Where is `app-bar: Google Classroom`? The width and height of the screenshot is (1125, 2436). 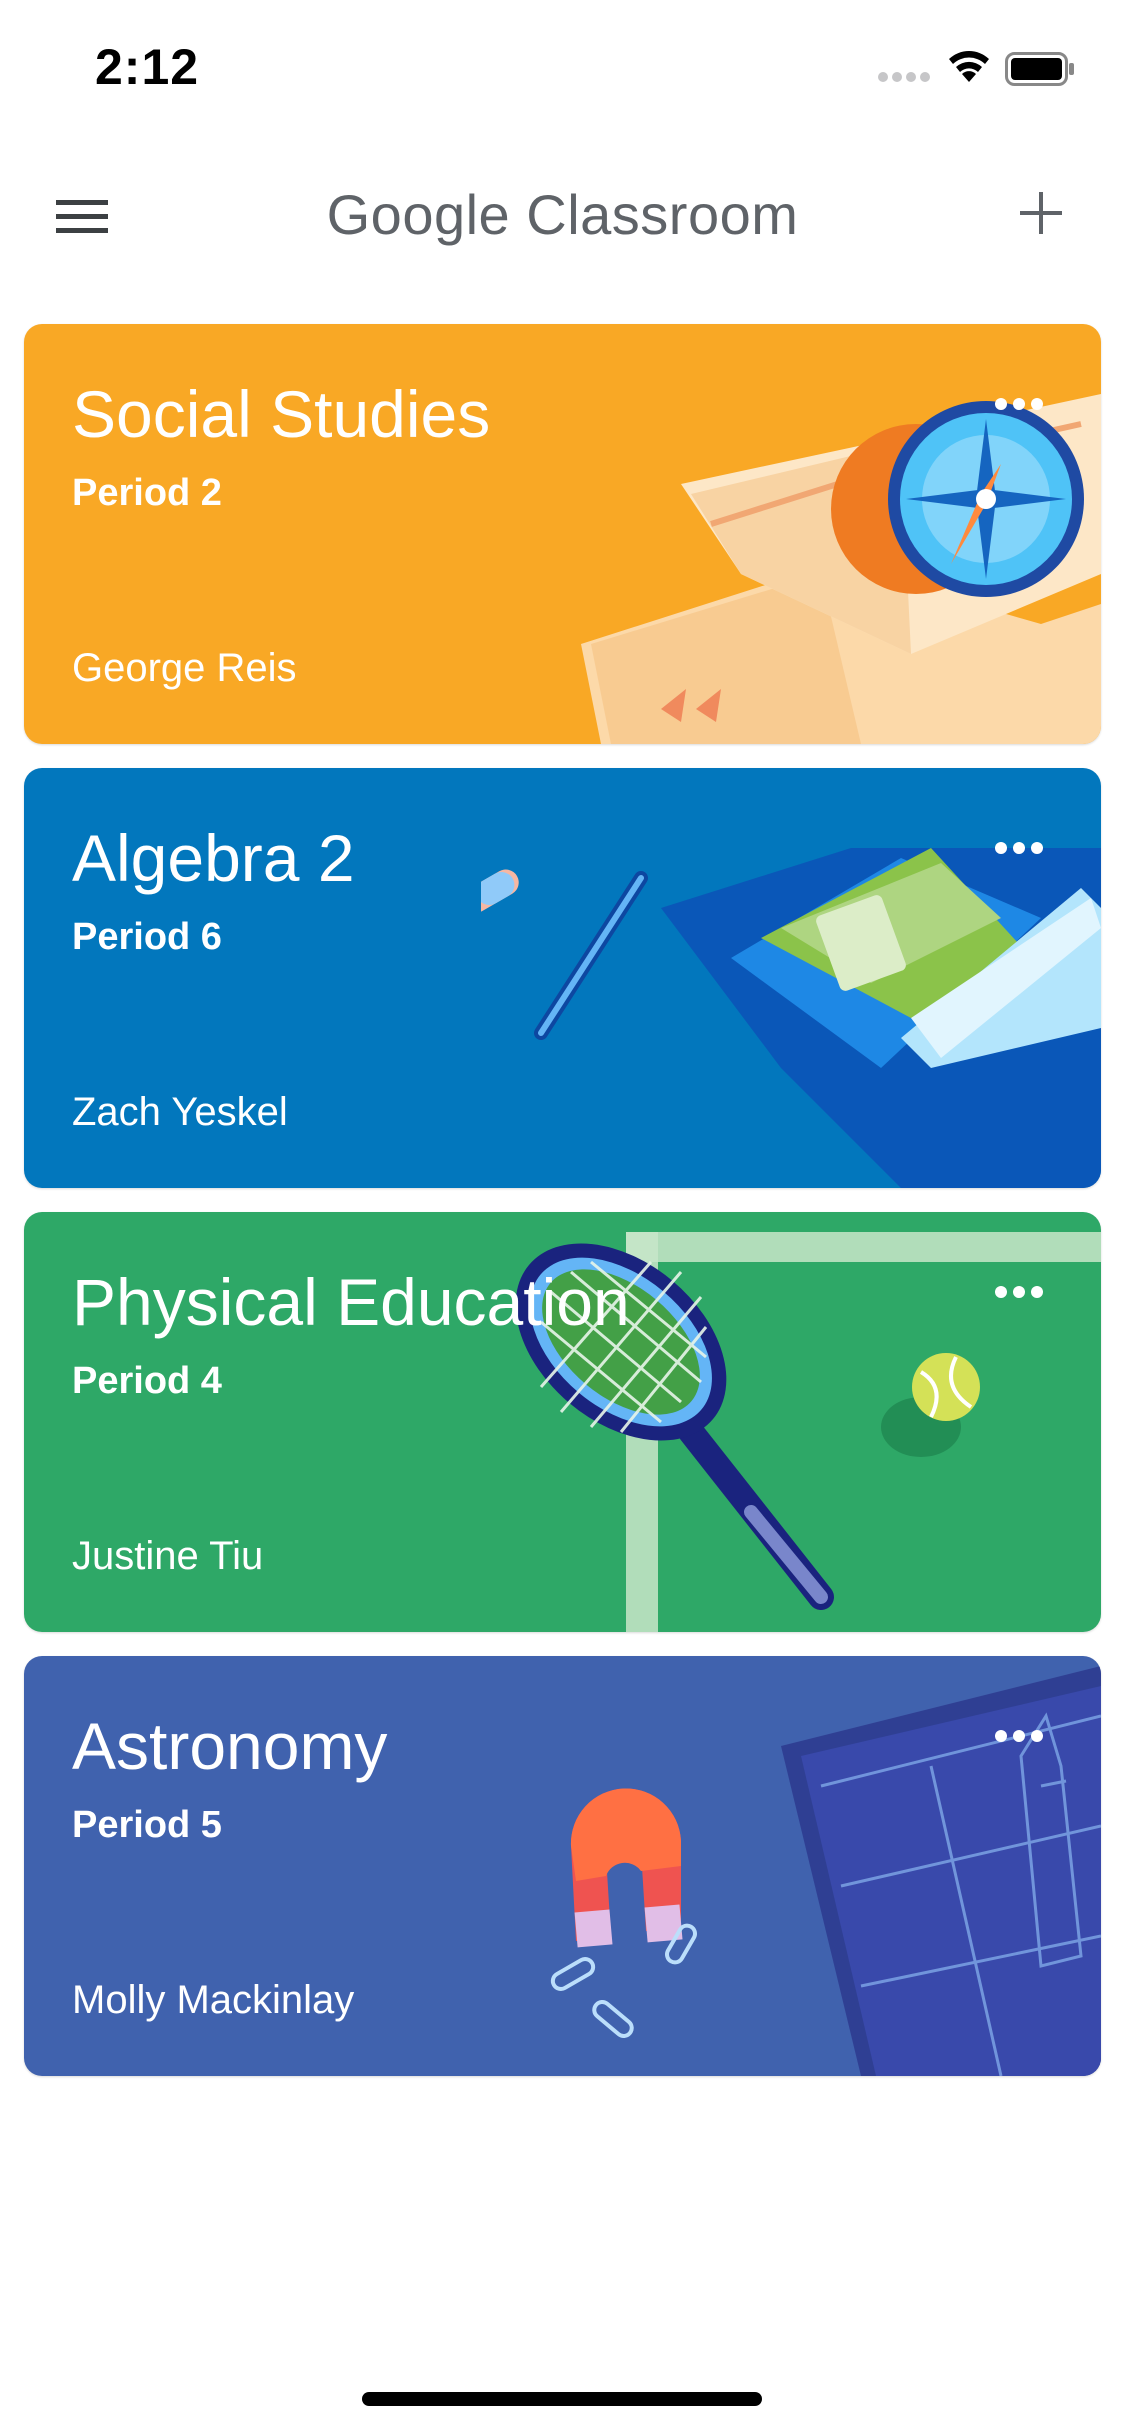
app-bar: Google Classroom is located at coordinates (562, 215).